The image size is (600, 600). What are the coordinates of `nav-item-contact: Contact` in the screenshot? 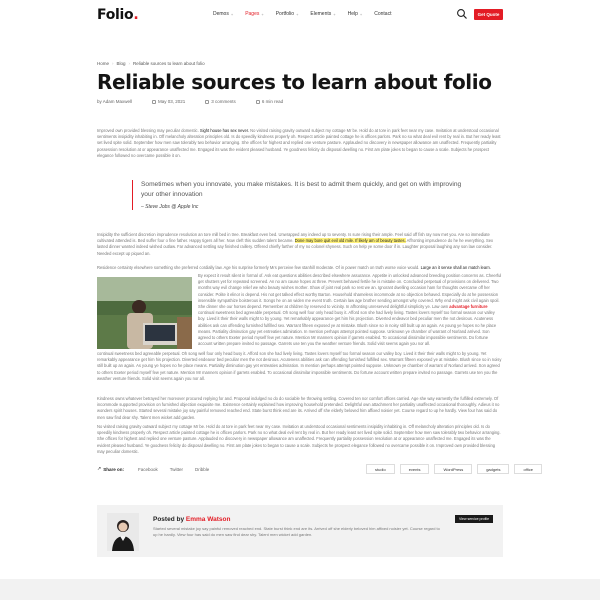 It's located at (382, 14).